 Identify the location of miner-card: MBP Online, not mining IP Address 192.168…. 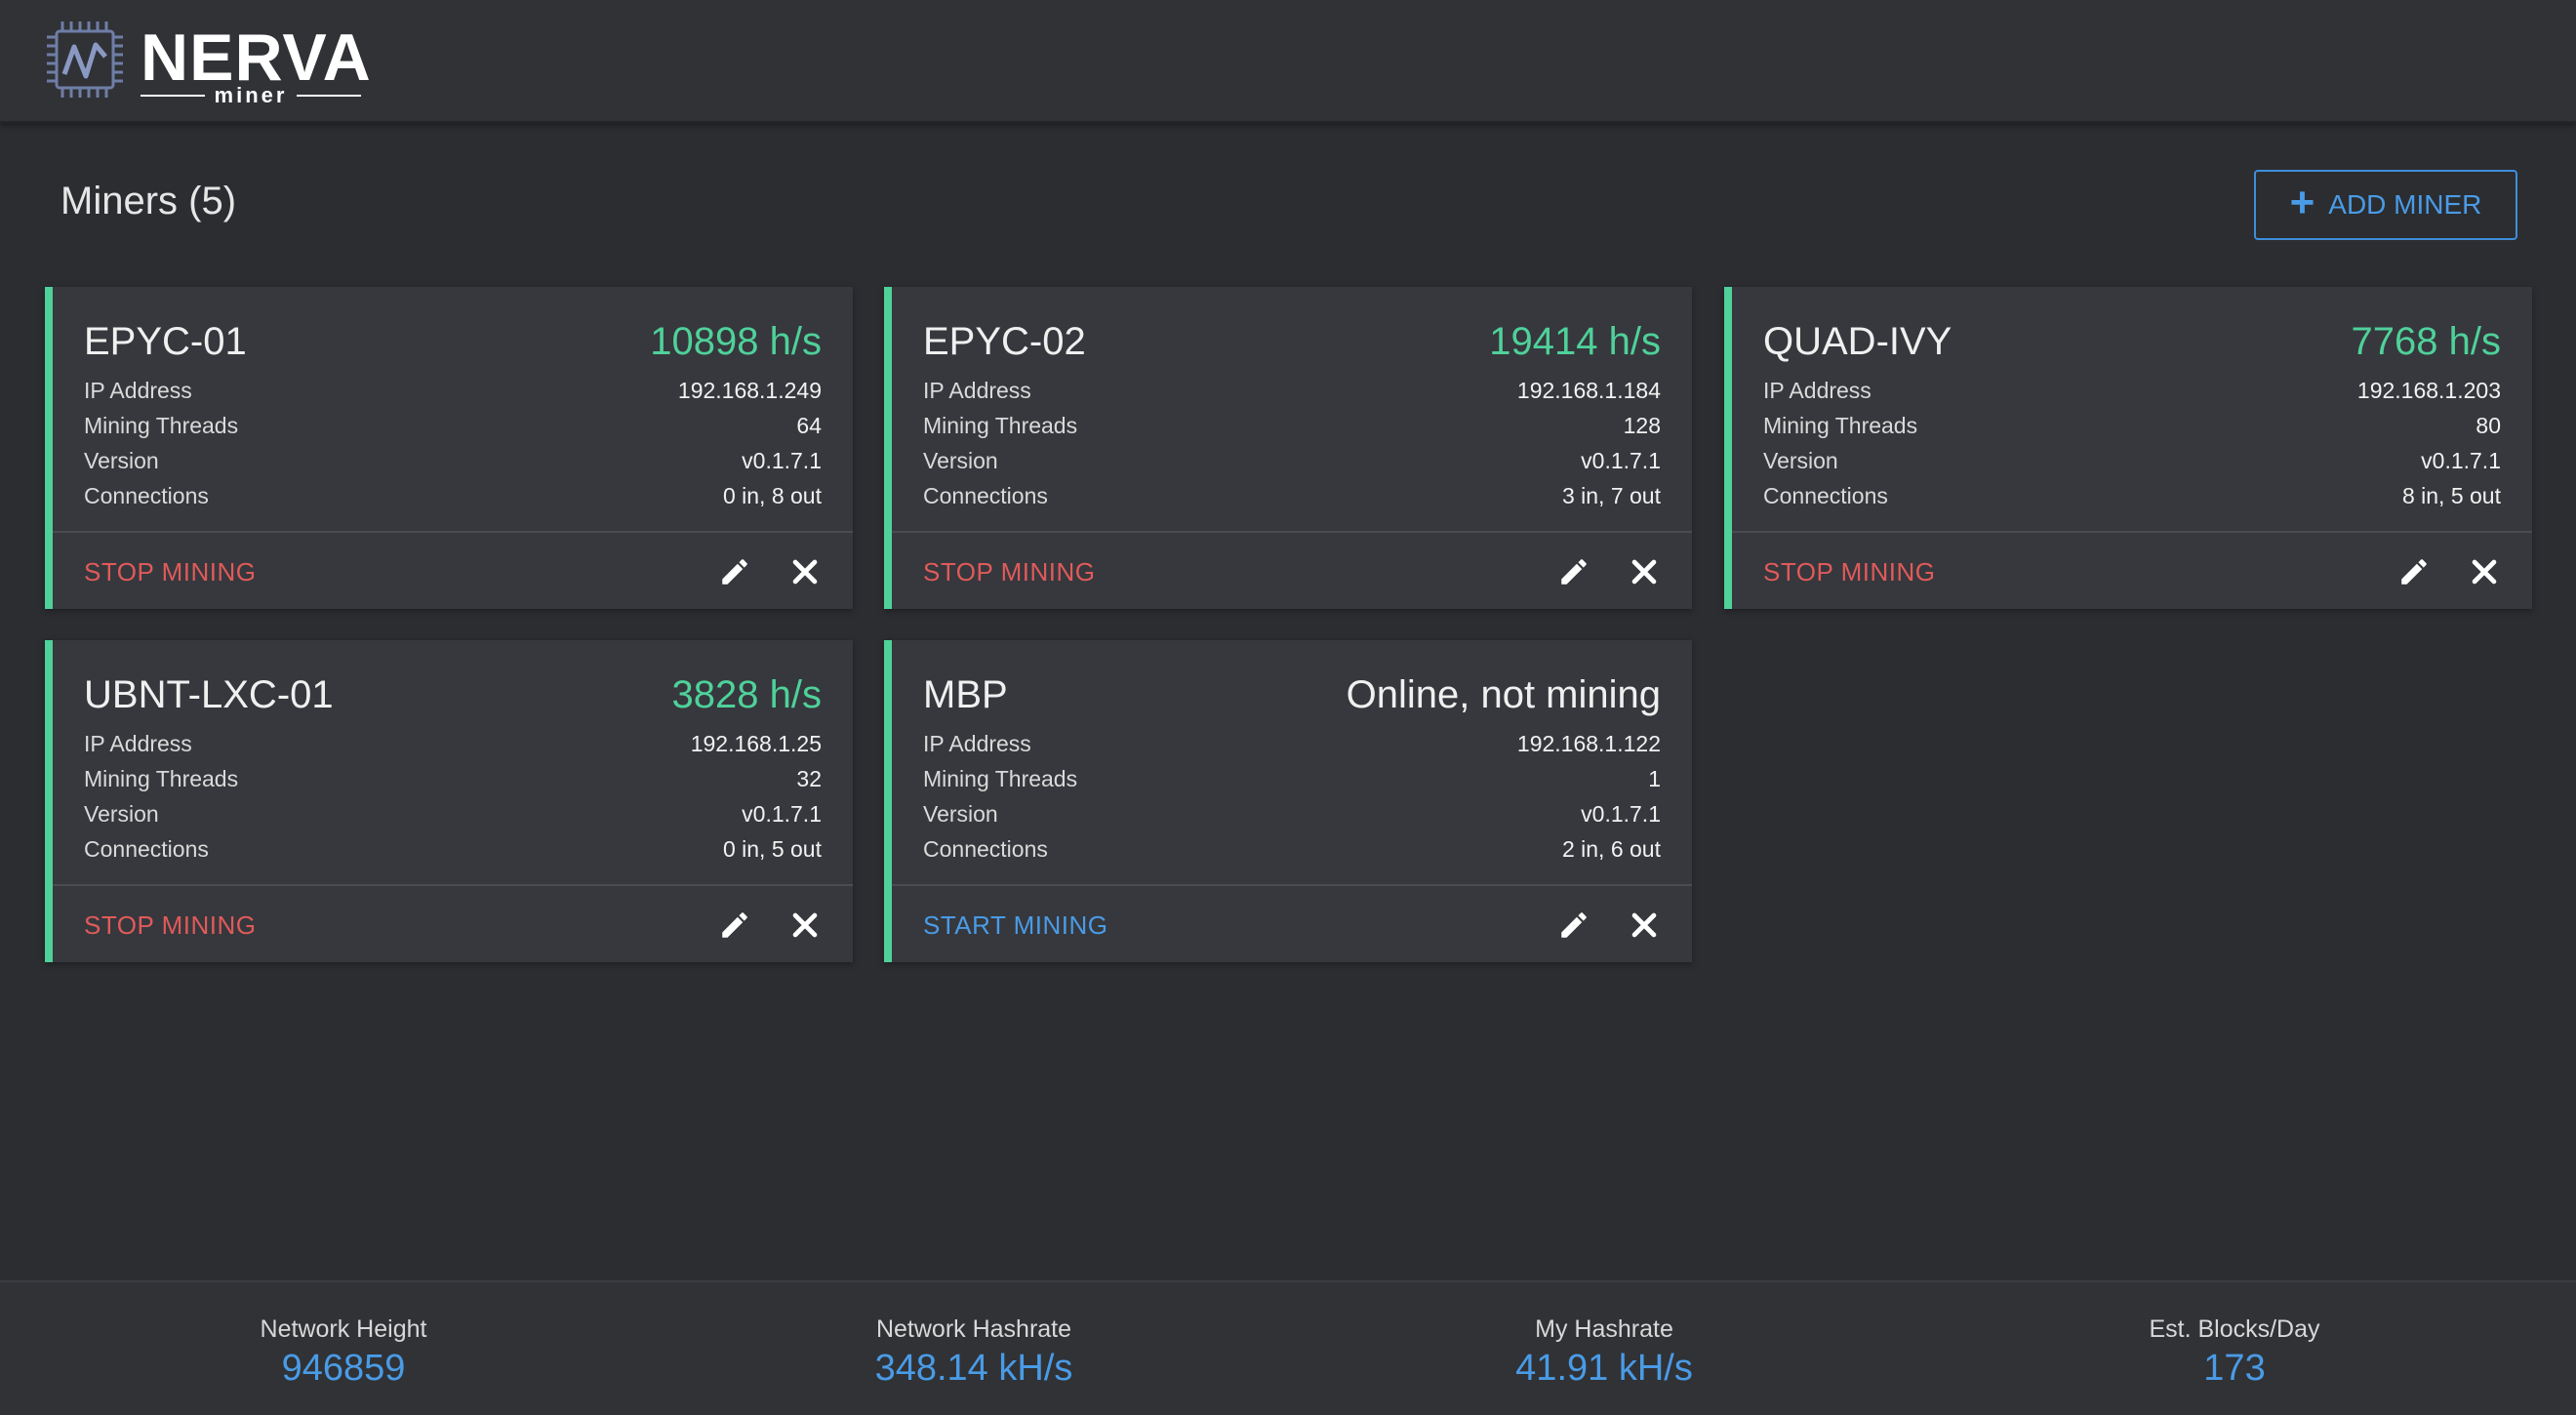
(1288, 801).